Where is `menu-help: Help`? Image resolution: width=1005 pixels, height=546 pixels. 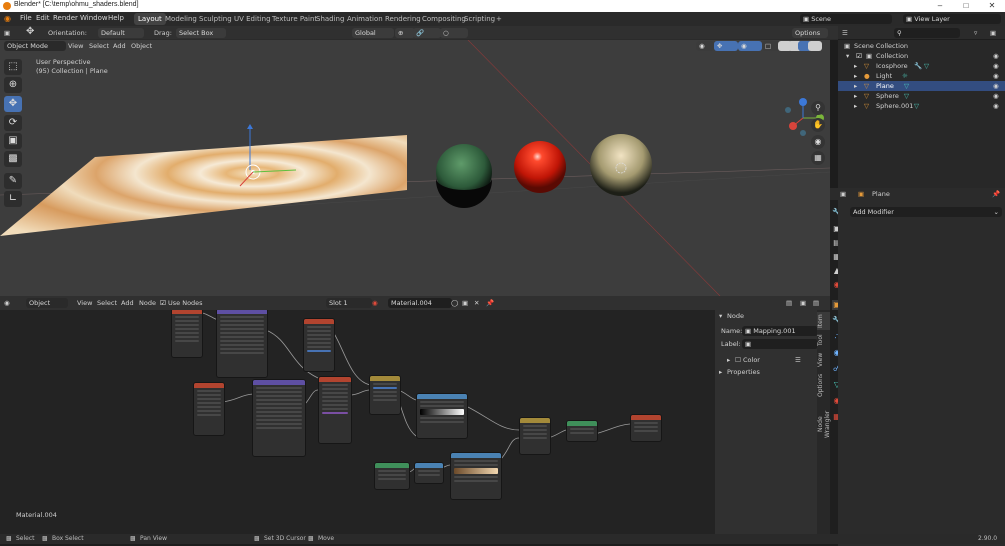
menu-help: Help is located at coordinates (116, 18).